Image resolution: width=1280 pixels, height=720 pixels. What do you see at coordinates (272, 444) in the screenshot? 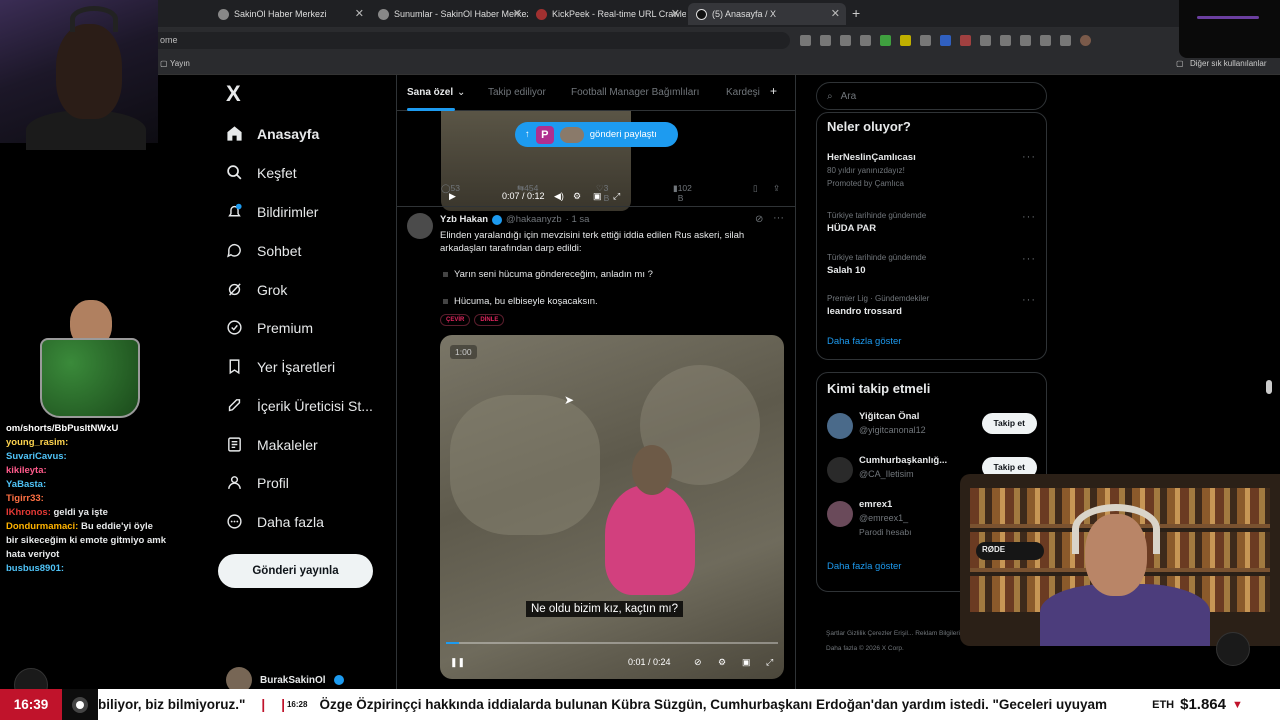
I see `nav-makaleler: Makaleler` at bounding box center [272, 444].